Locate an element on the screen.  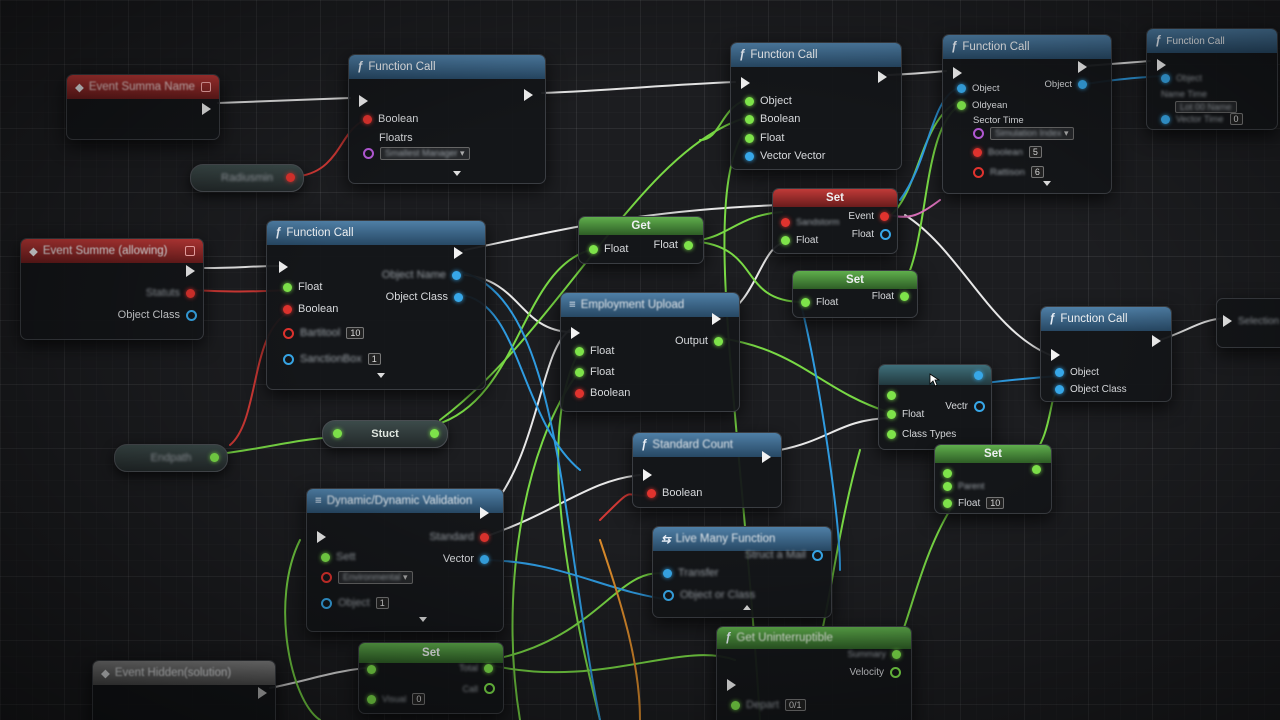
function-node-header: ƒ Standard Count is located at coordinates (707, 445).